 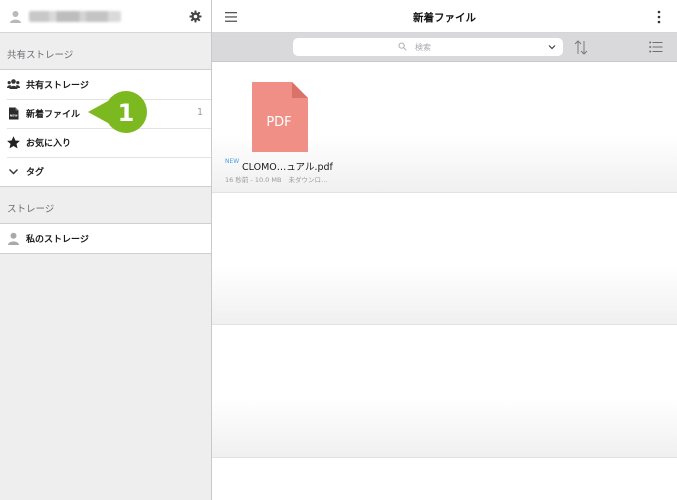 I want to click on new-files-count: 1, so click(x=199, y=112).